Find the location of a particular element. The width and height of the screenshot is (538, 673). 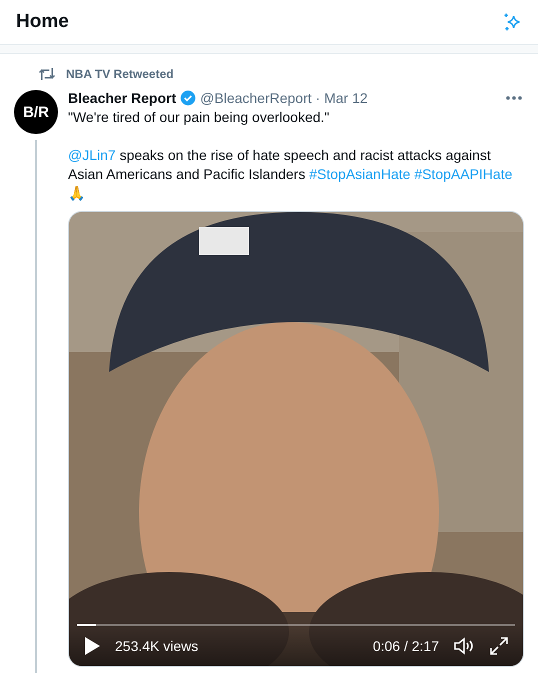

speaker-icon is located at coordinates (464, 646).